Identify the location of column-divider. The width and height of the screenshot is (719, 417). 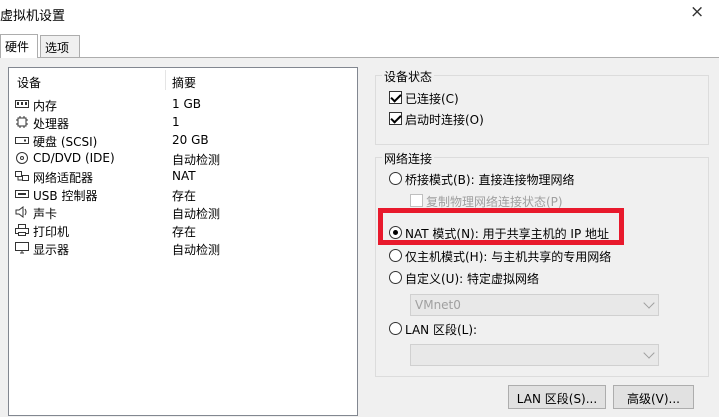
(165, 80).